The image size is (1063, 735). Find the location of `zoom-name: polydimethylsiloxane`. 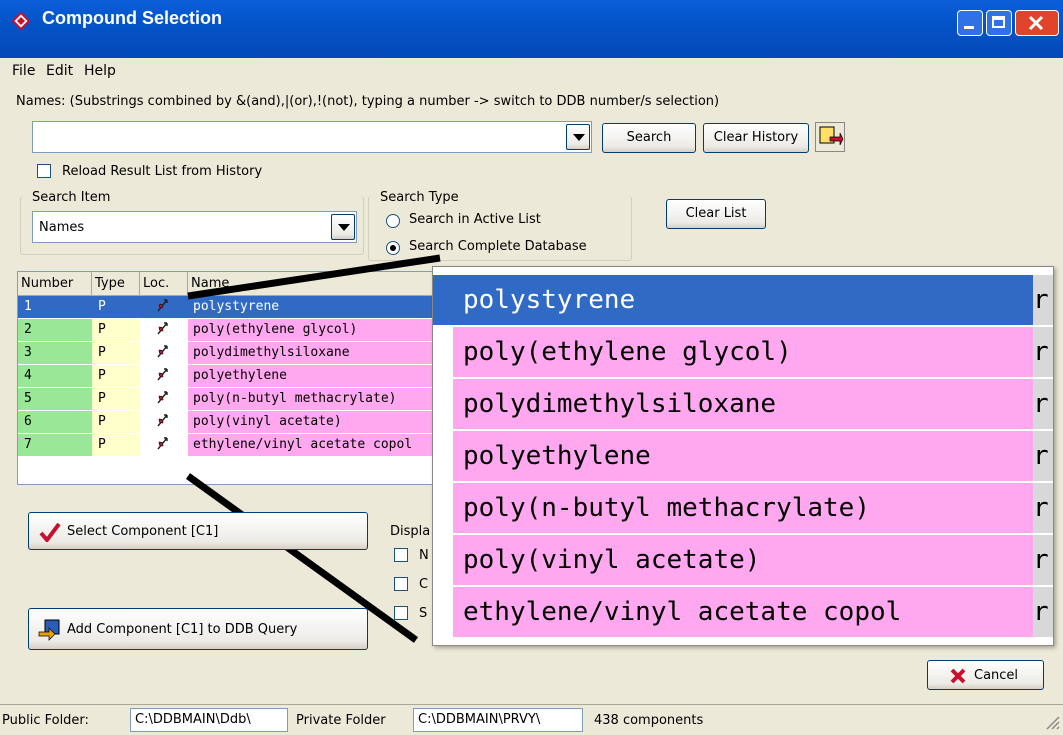

zoom-name: polydimethylsiloxane is located at coordinates (743, 404).